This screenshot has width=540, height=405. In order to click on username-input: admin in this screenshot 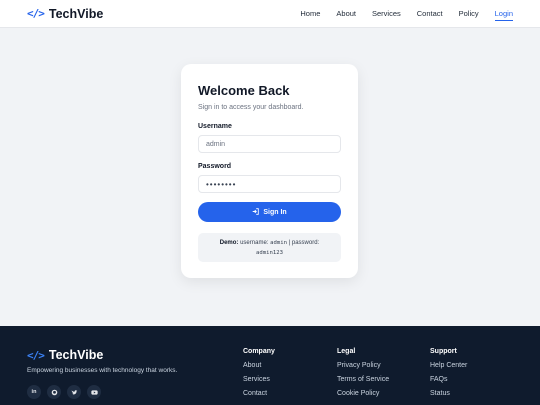, I will do `click(269, 144)`.